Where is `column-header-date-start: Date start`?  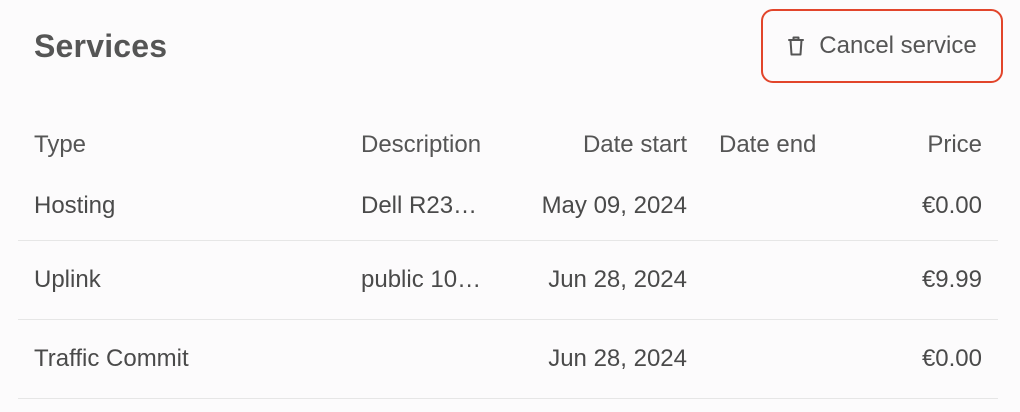
column-header-date-start: Date start is located at coordinates (634, 144).